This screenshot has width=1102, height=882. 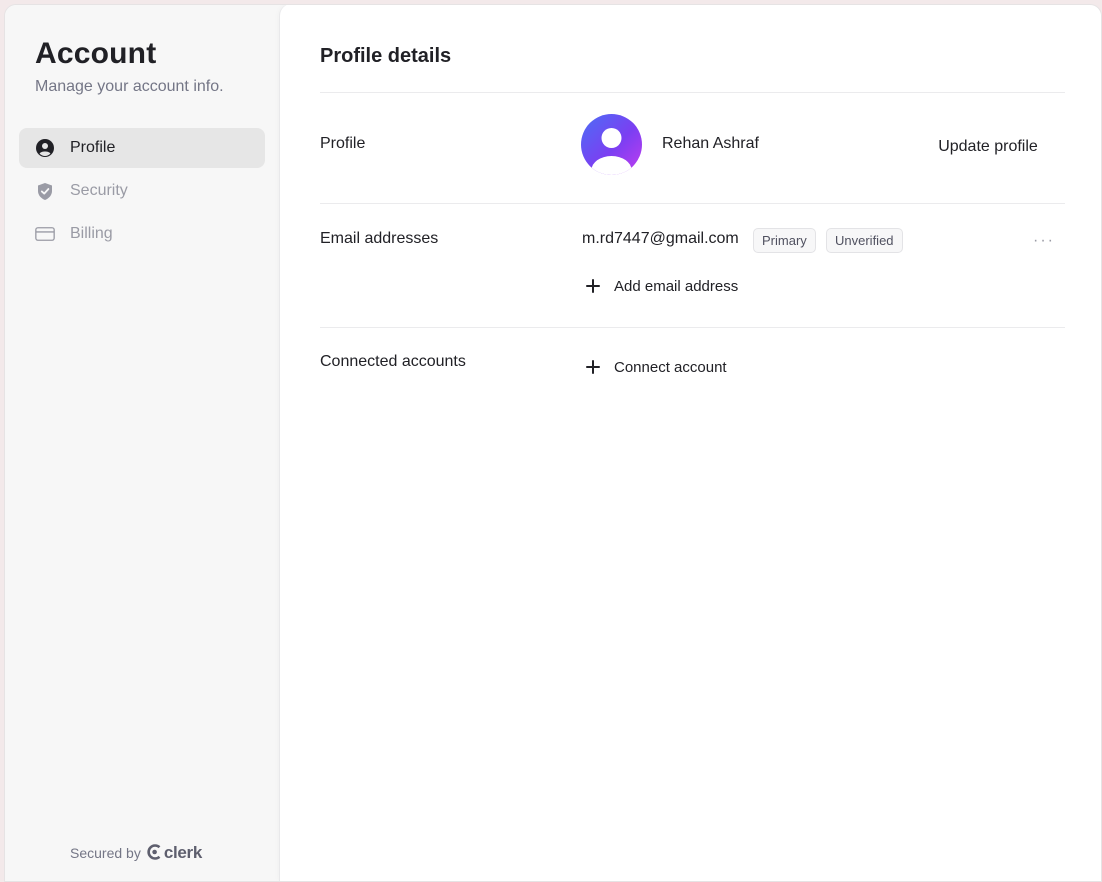 I want to click on add-email-label: Add email address, so click(x=676, y=286).